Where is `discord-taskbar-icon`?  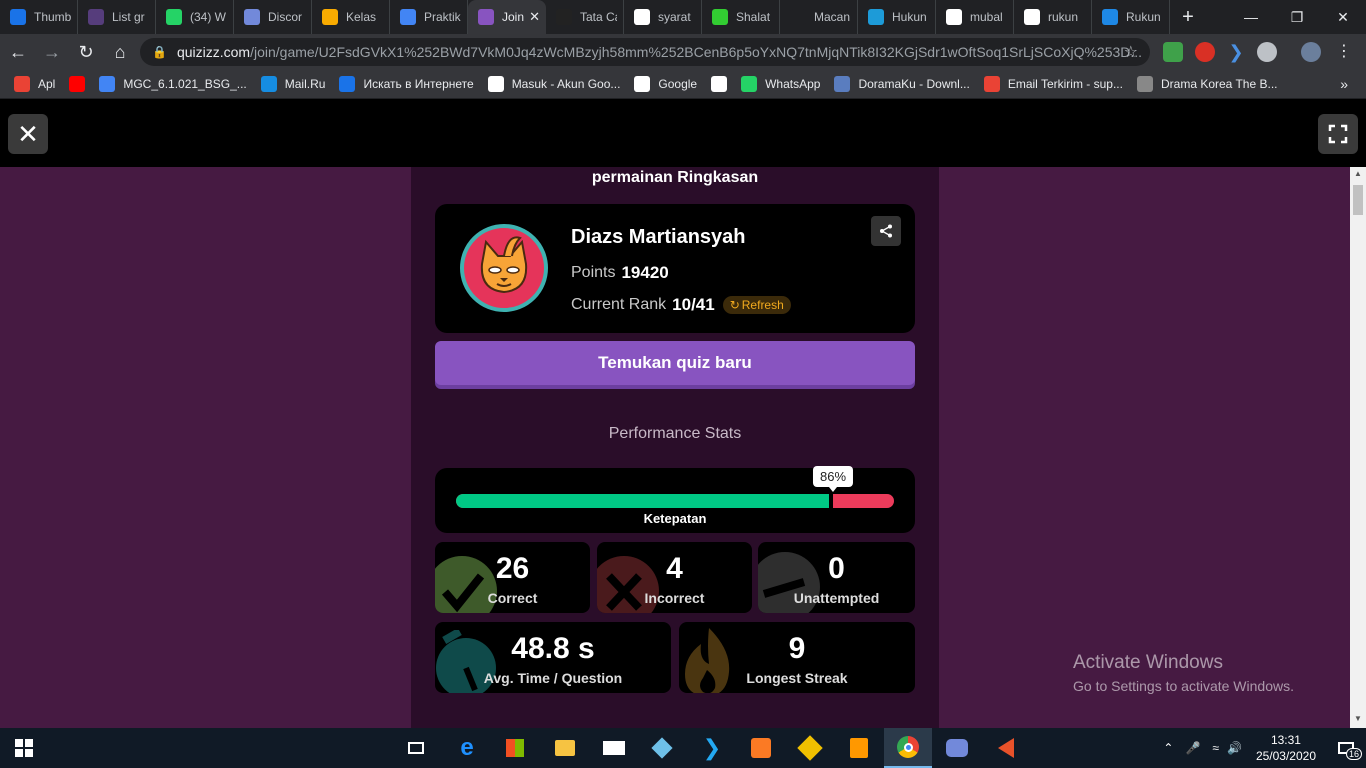 discord-taskbar-icon is located at coordinates (957, 748).